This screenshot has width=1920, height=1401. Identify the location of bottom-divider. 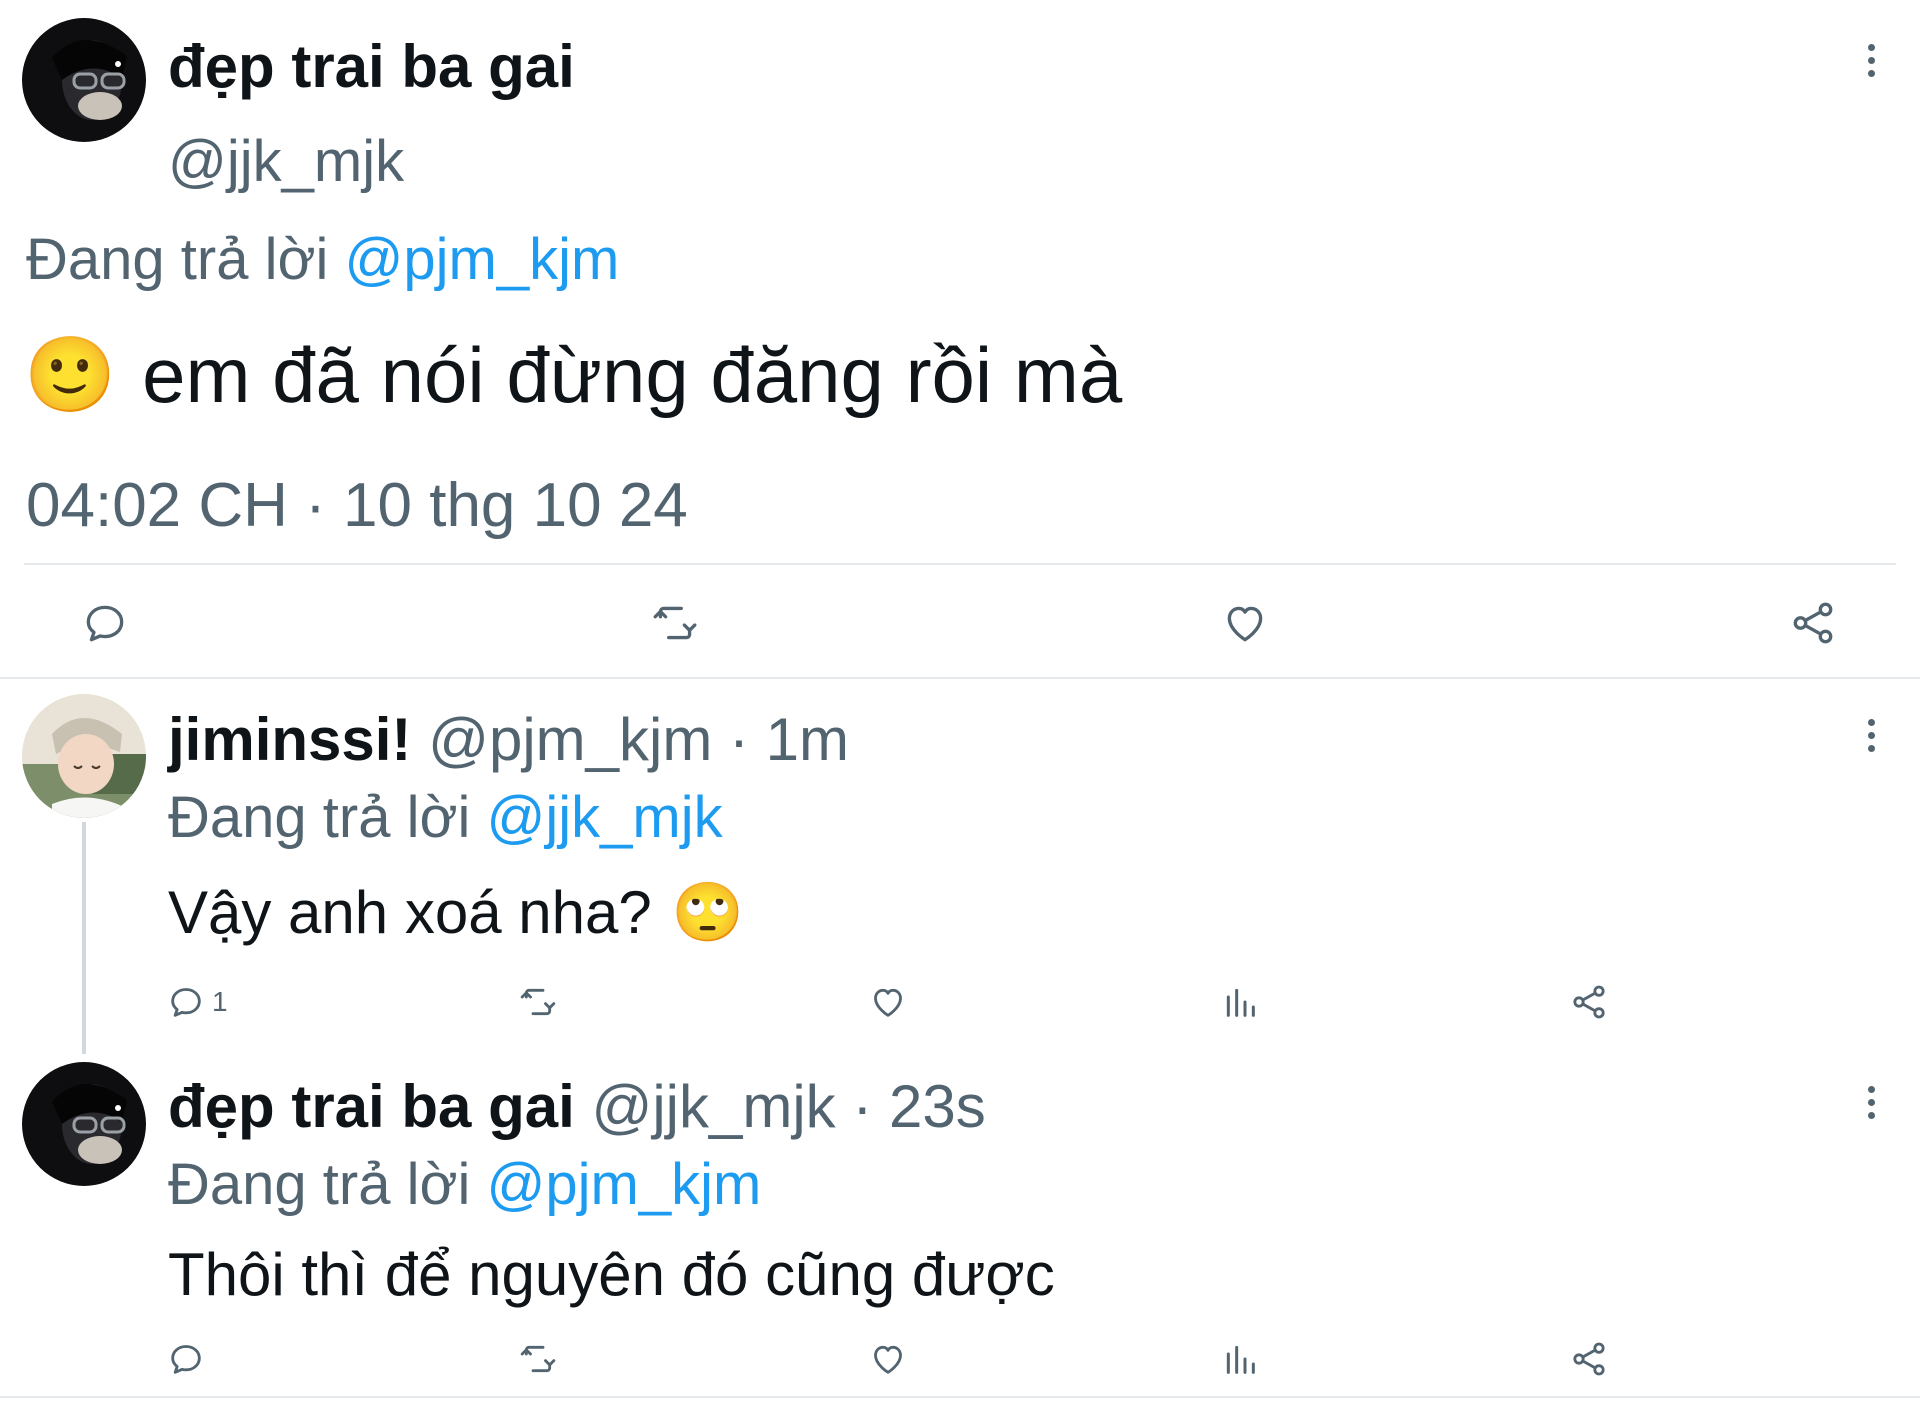
(960, 1397).